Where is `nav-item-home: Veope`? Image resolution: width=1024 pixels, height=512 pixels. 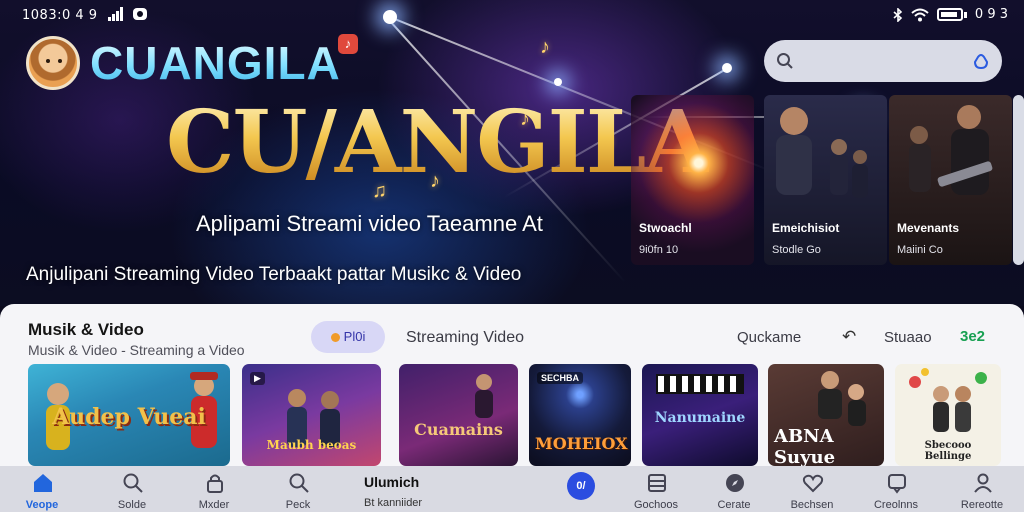
nav-item-home: Veope is located at coordinates (42, 489).